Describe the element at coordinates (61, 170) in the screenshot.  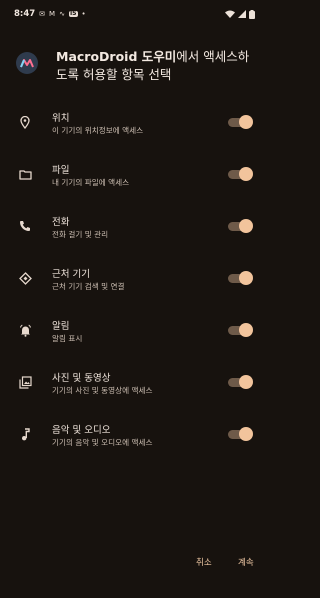
I see `permission-title: 파일` at that location.